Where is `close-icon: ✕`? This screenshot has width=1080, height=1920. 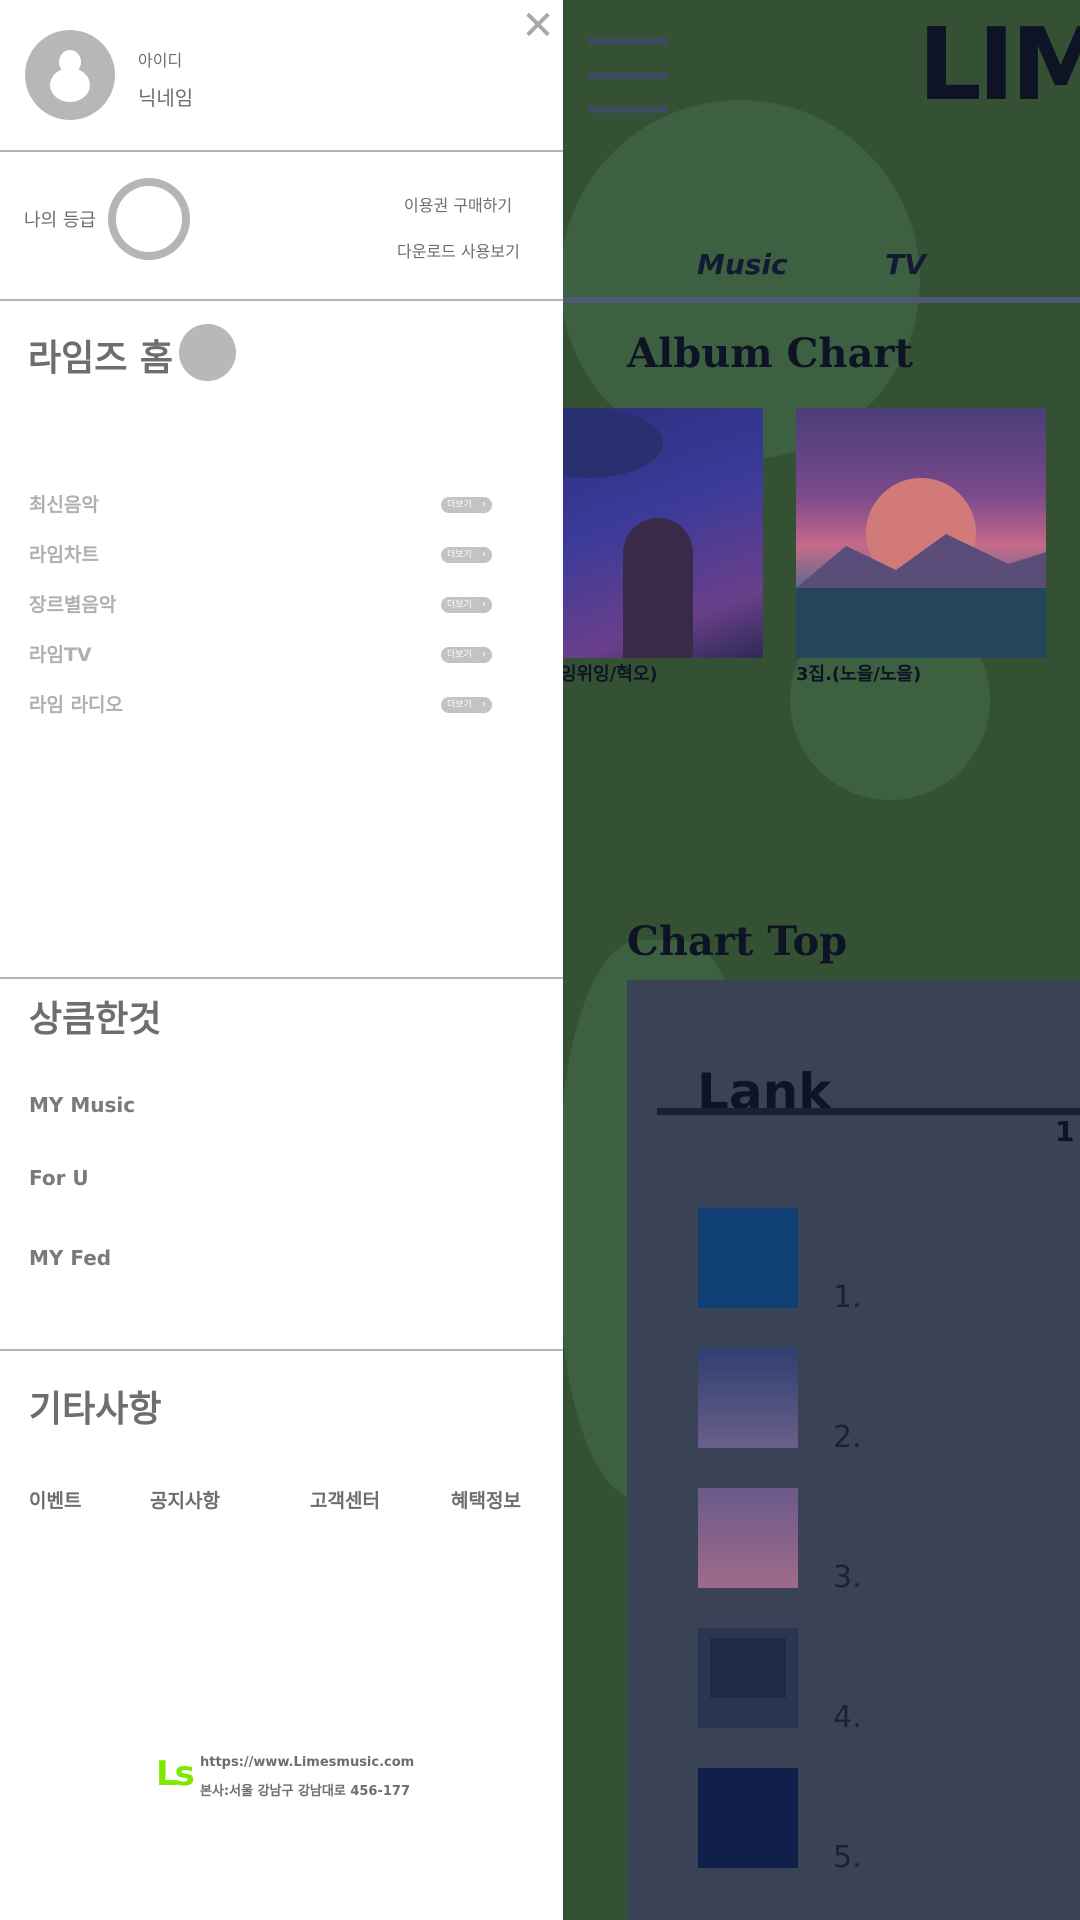
close-icon: ✕ is located at coordinates (538, 26).